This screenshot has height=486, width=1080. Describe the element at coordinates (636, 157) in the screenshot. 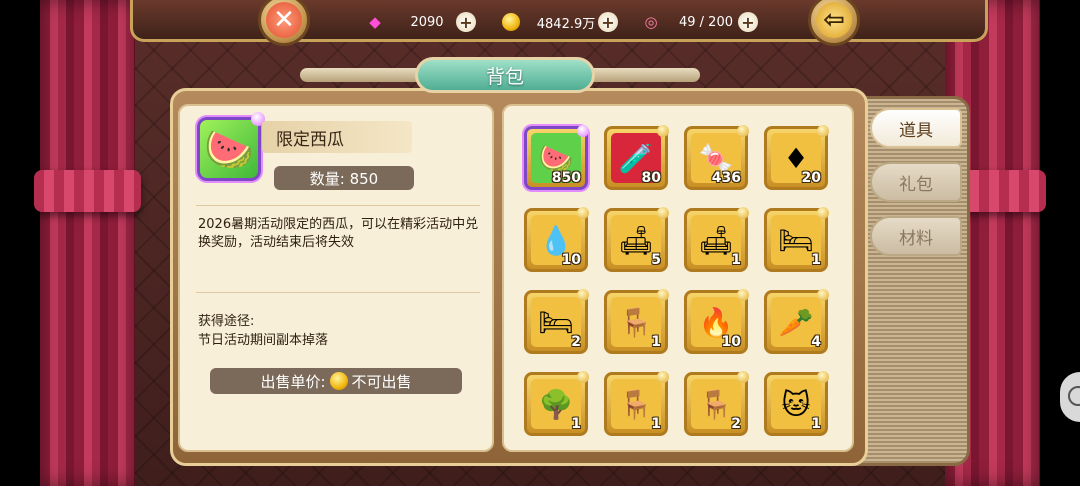

I see `inventory-slot: 🧪 80` at that location.